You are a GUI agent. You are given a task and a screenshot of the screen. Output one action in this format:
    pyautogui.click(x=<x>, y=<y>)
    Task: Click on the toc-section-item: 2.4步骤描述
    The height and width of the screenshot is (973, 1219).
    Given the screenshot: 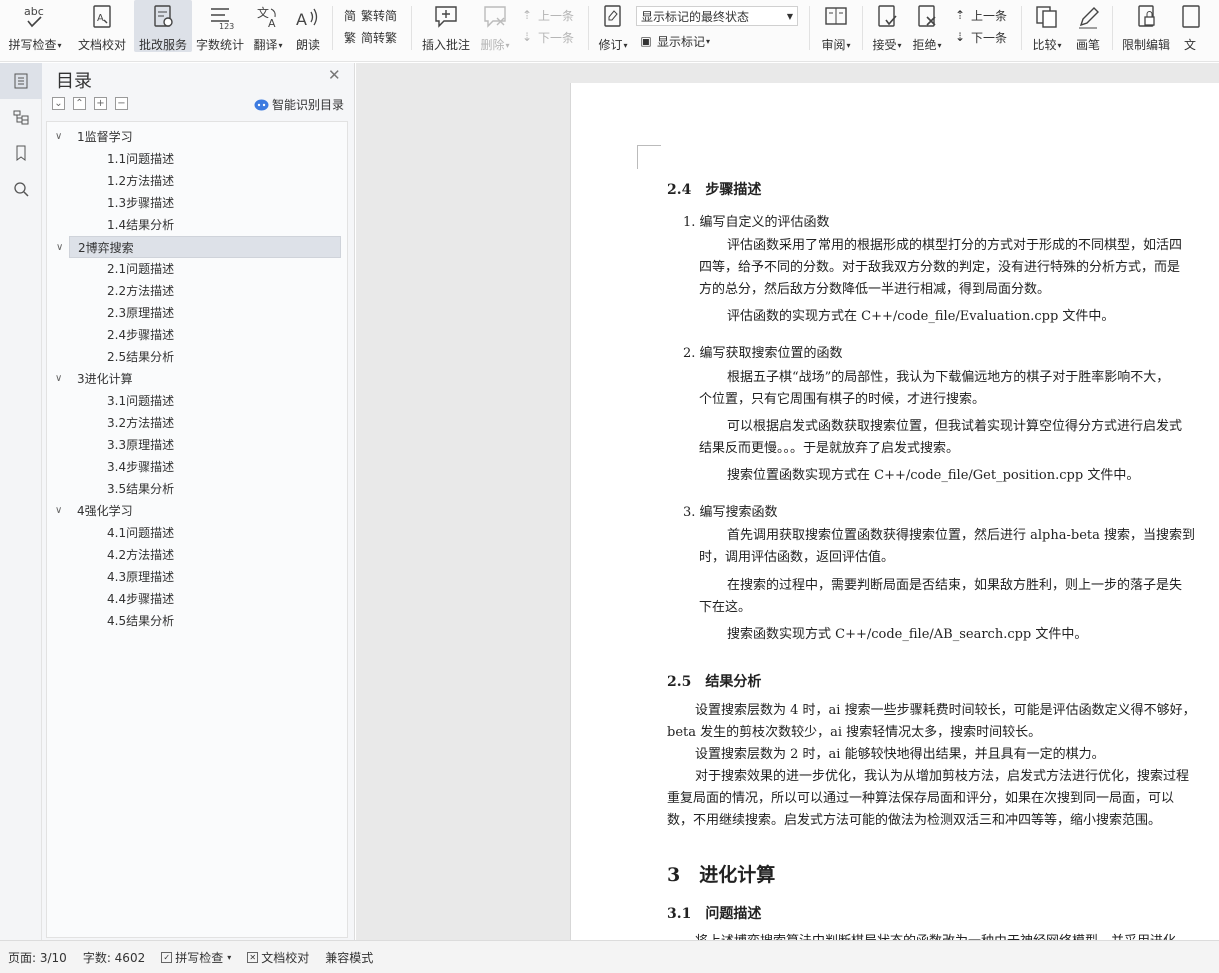 What is the action you would take?
    pyautogui.click(x=140, y=335)
    